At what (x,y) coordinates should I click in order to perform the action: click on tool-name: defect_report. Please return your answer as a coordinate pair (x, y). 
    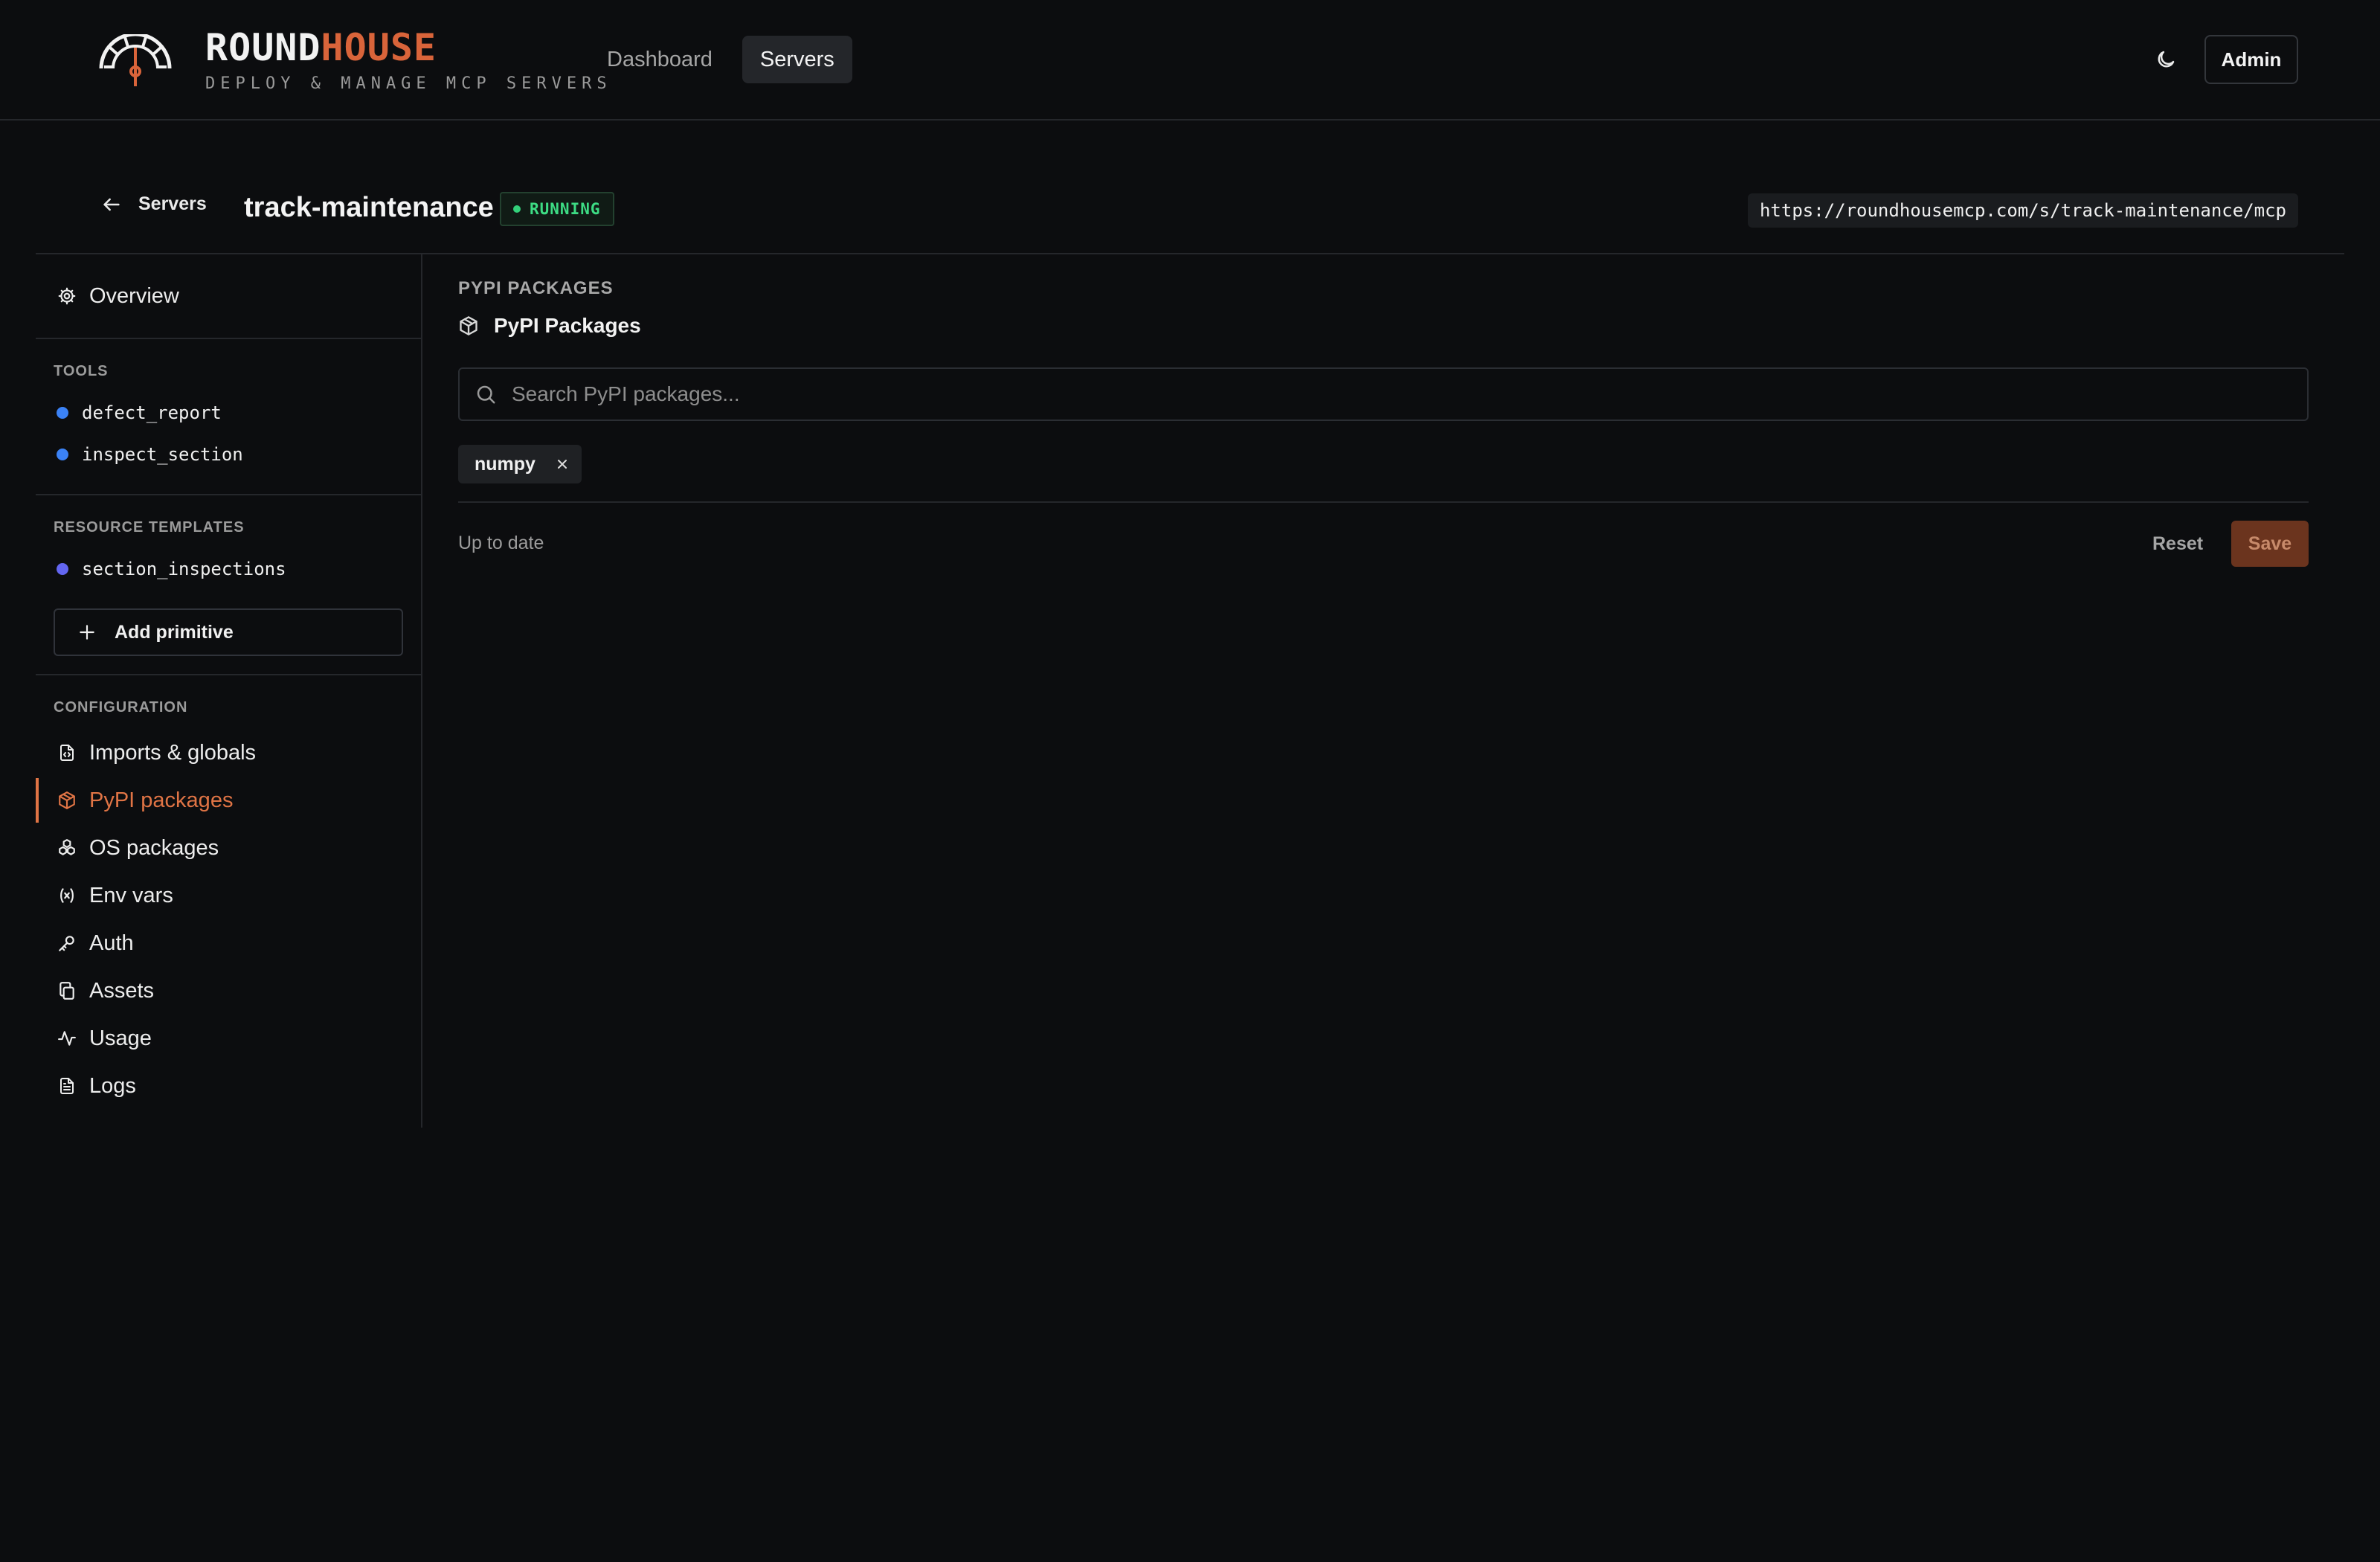
    Looking at the image, I should click on (152, 412).